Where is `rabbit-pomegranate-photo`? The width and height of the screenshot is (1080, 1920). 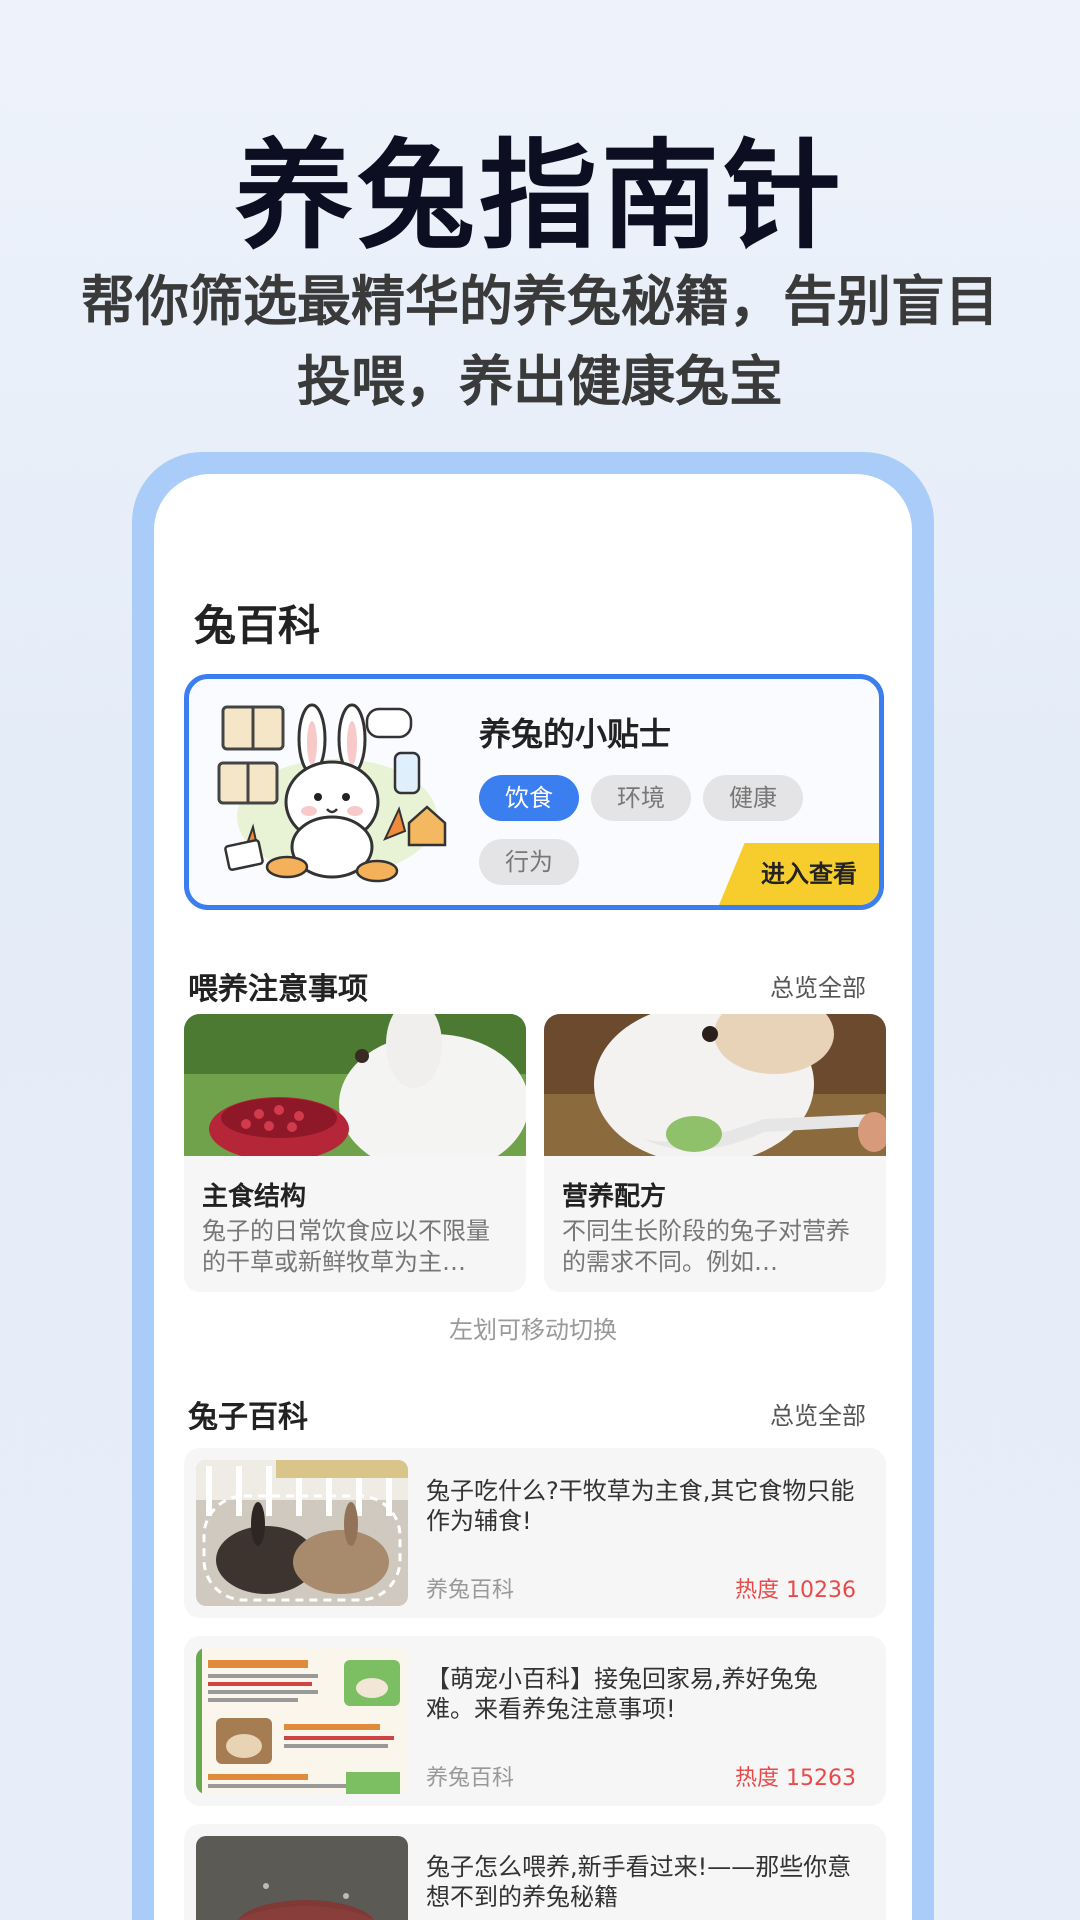
rabbit-pomegranate-photo is located at coordinates (355, 1085).